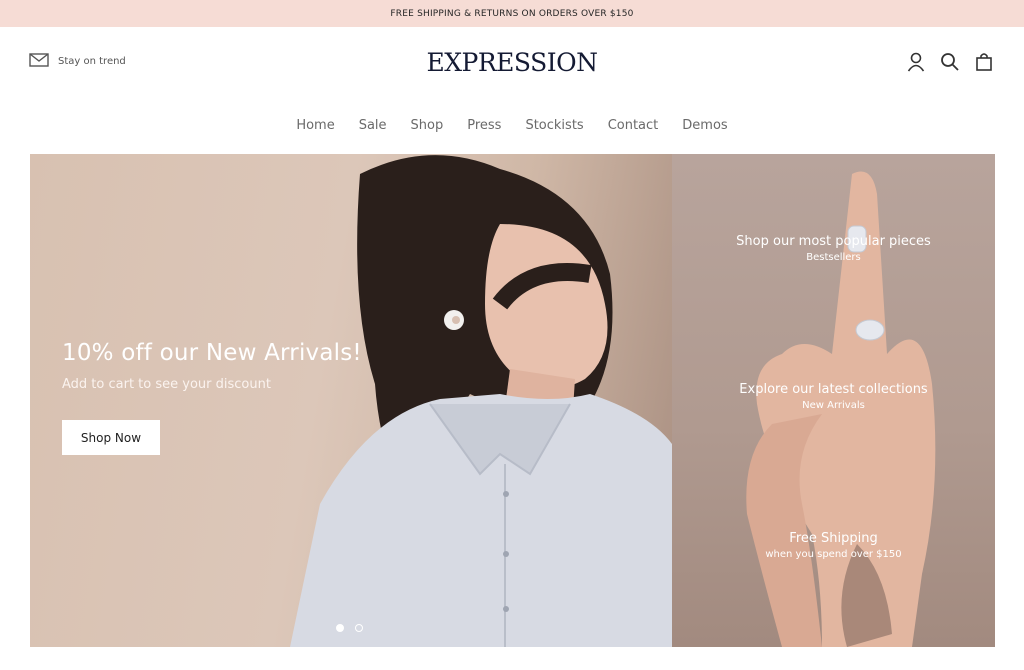 The height and width of the screenshot is (670, 1024). Describe the element at coordinates (704, 126) in the screenshot. I see `nav-demos: Demos` at that location.